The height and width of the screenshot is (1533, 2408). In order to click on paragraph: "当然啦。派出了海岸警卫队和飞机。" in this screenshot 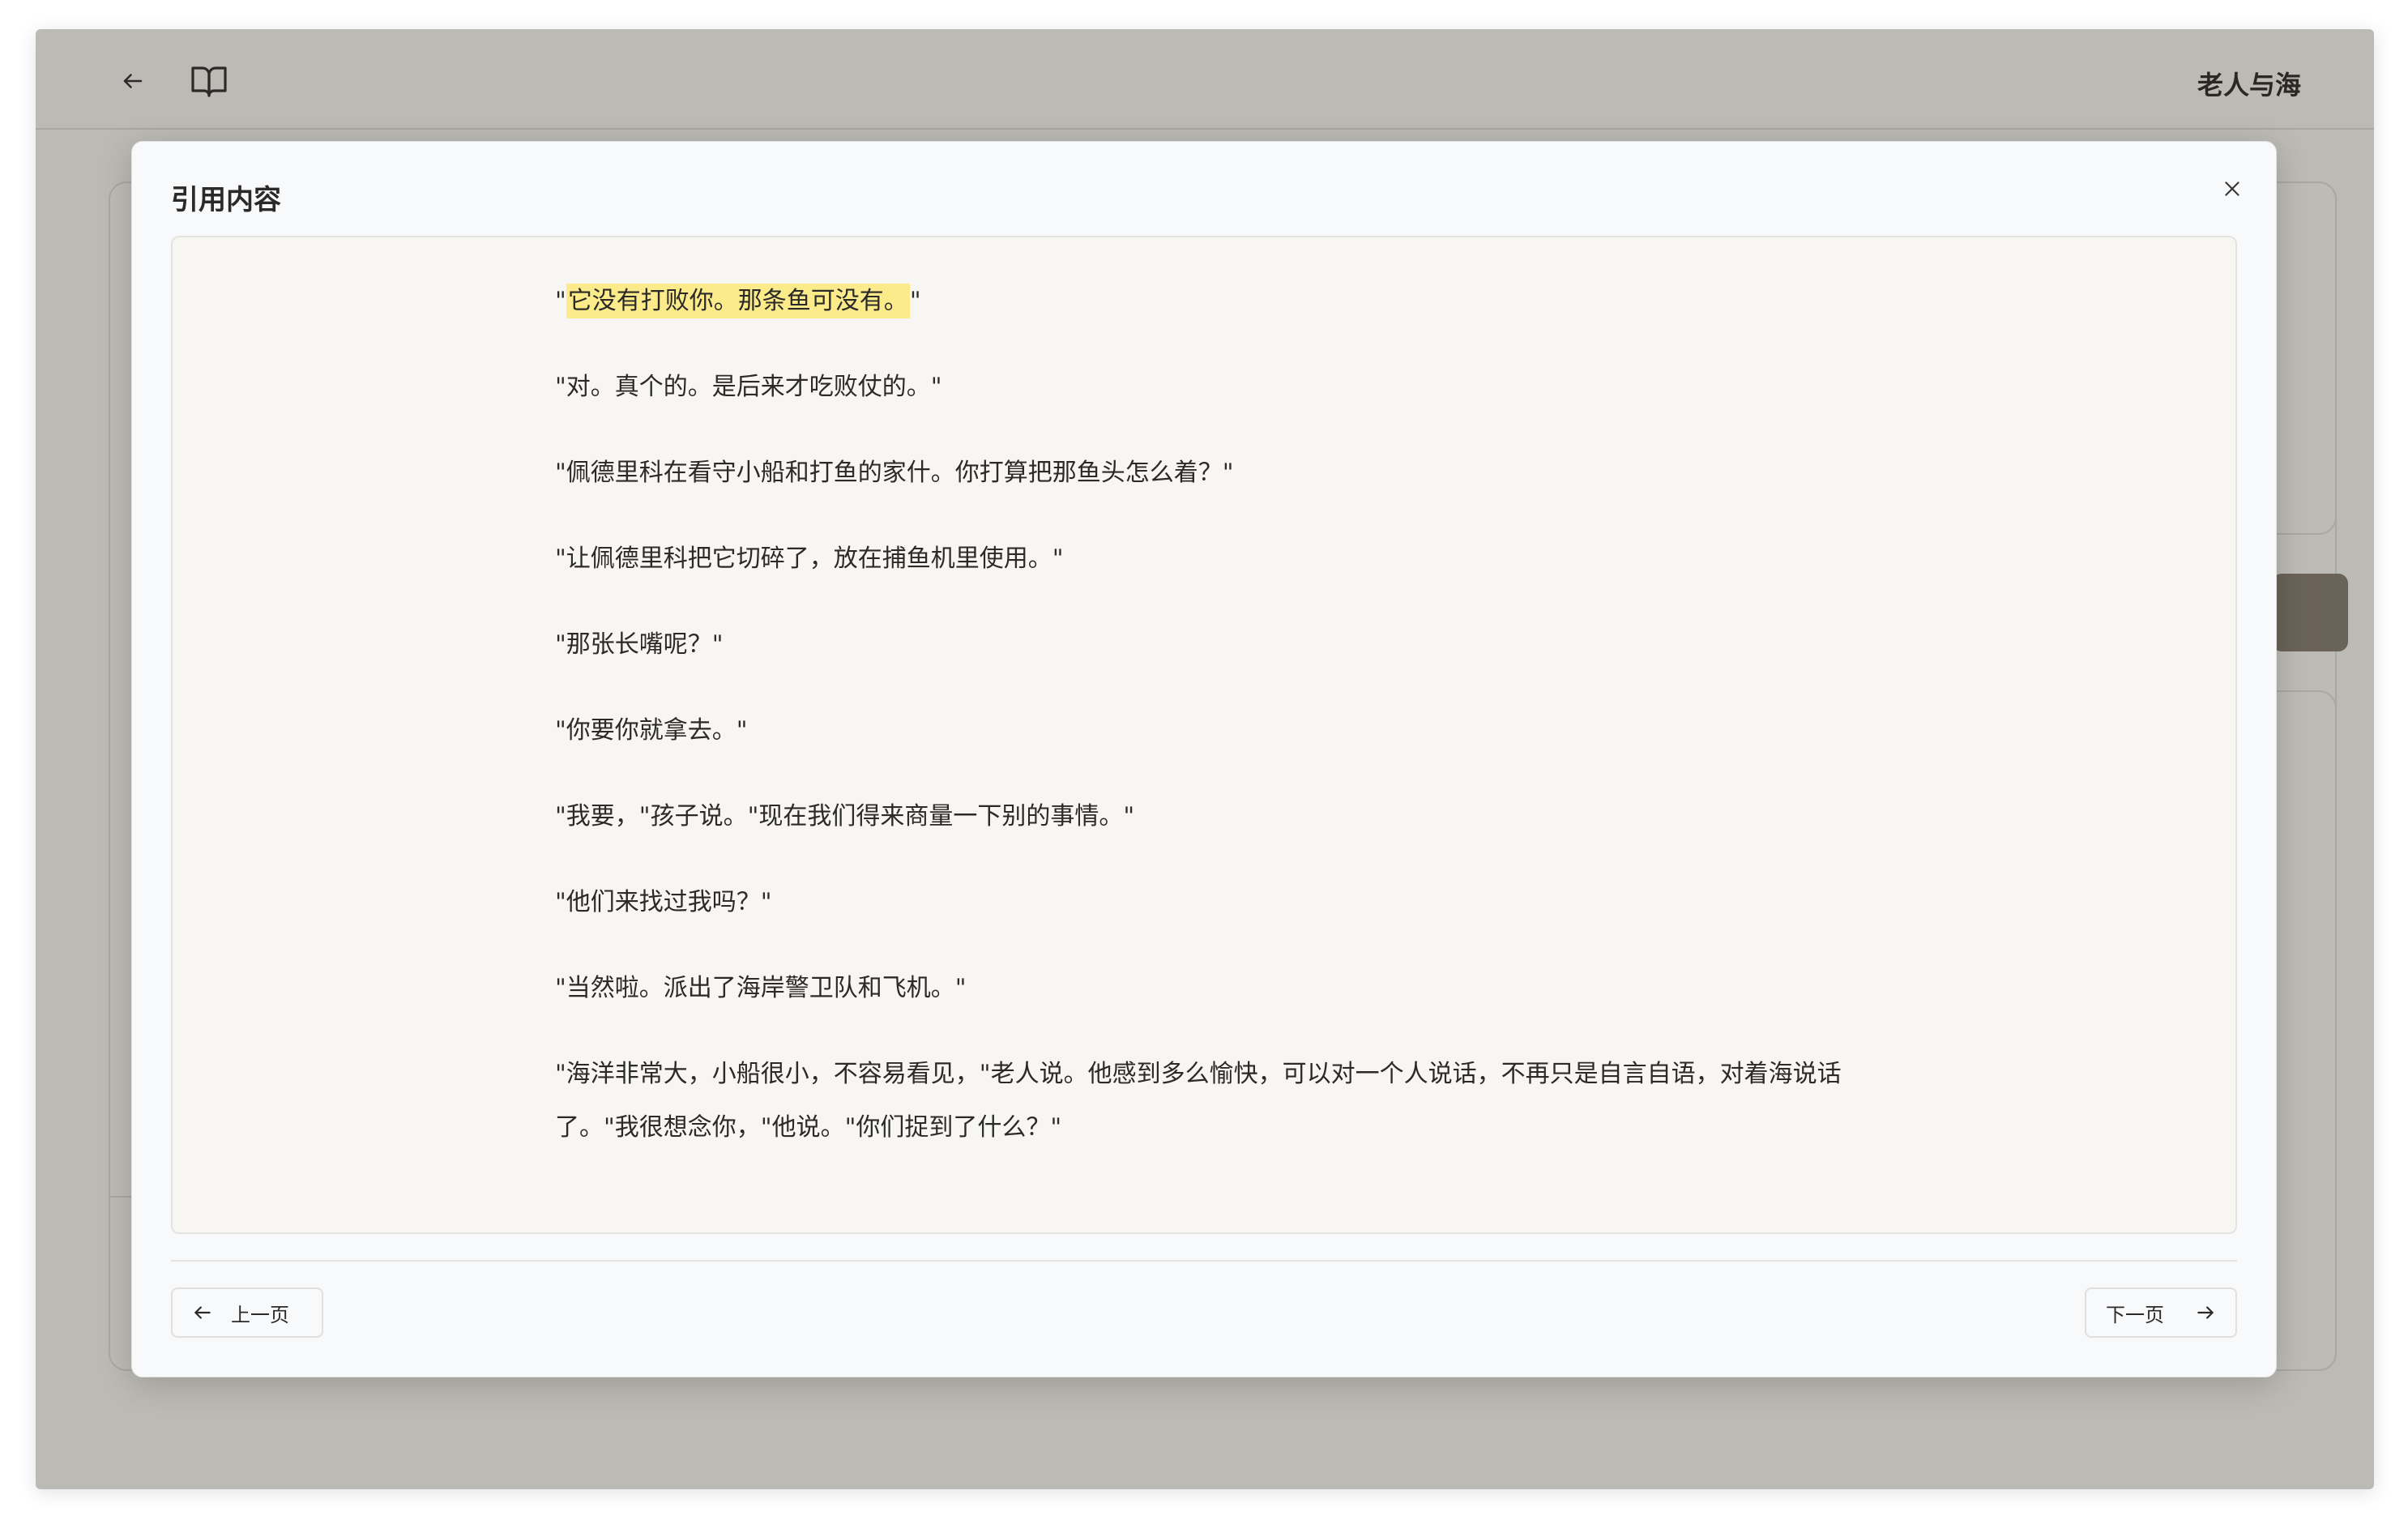, I will do `click(761, 988)`.